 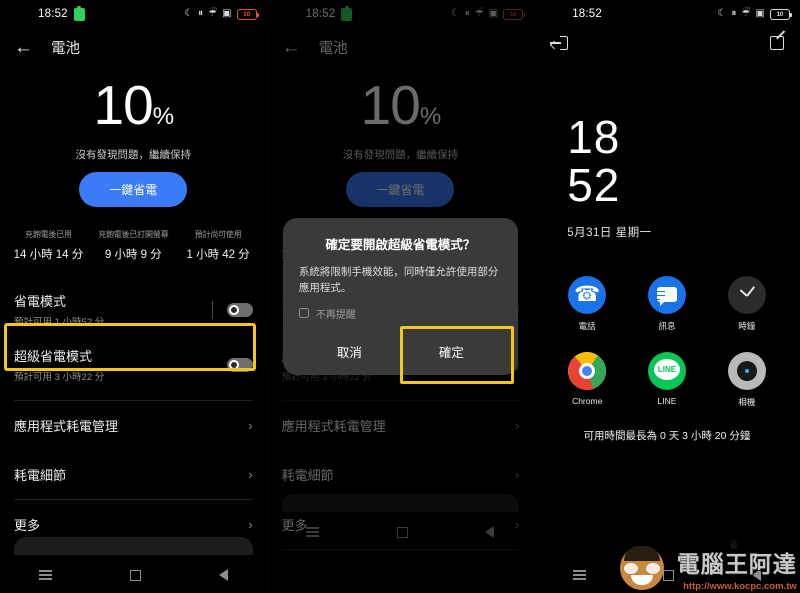 I want to click on stat-value: 9 小時 9 分, so click(x=133, y=255).